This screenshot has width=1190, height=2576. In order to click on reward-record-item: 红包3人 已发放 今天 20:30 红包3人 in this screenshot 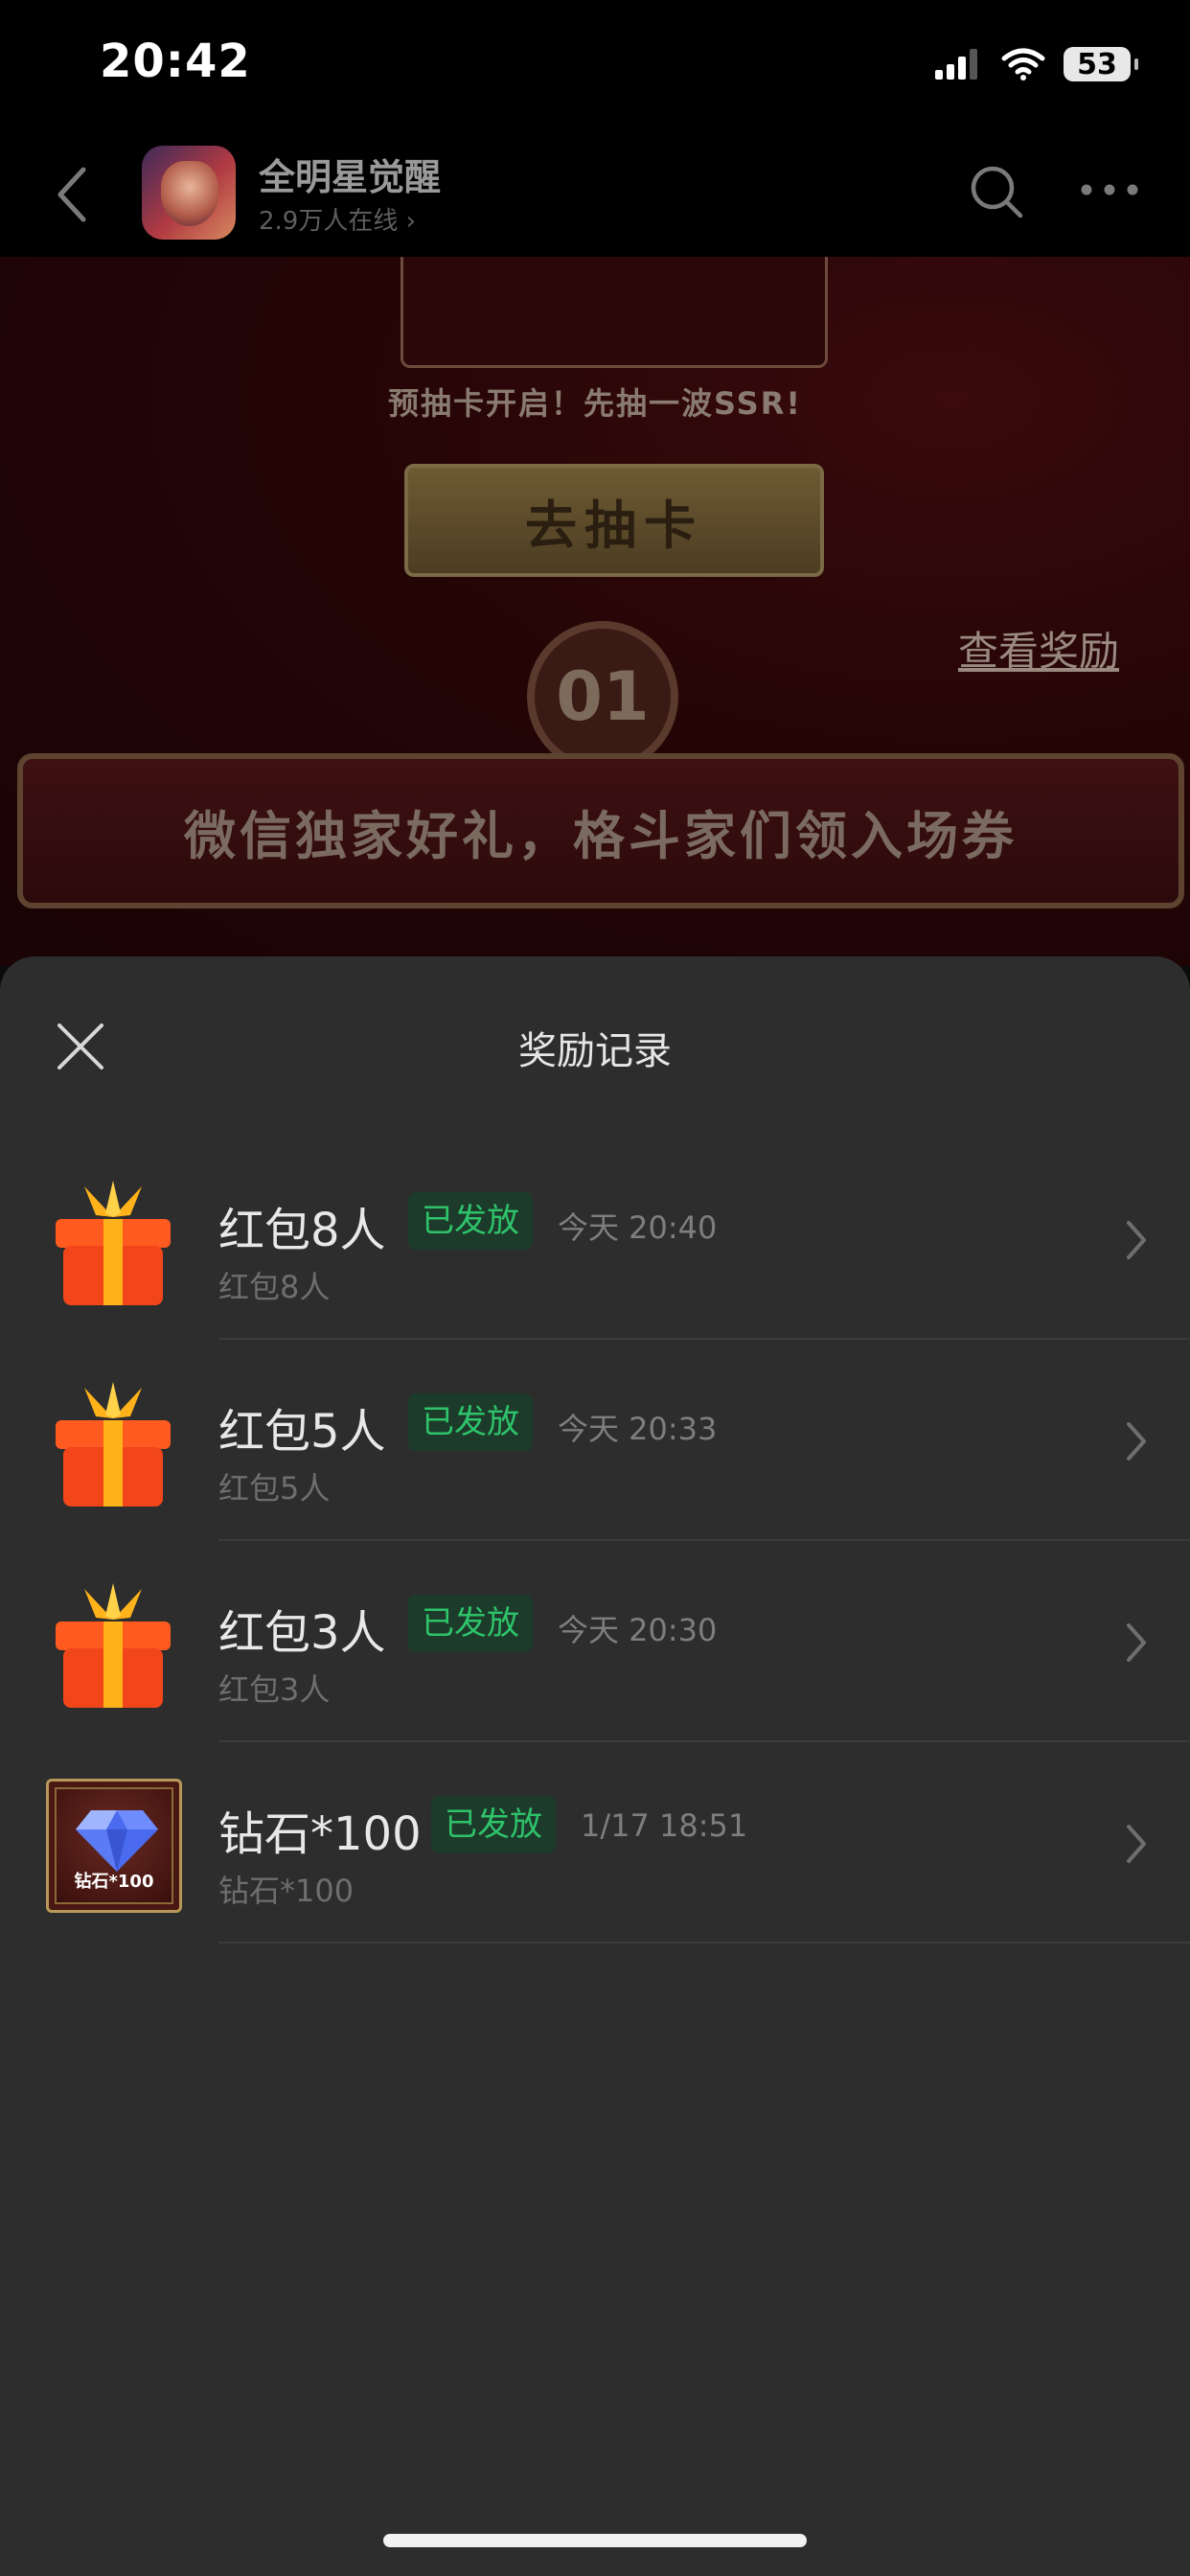, I will do `click(595, 1641)`.